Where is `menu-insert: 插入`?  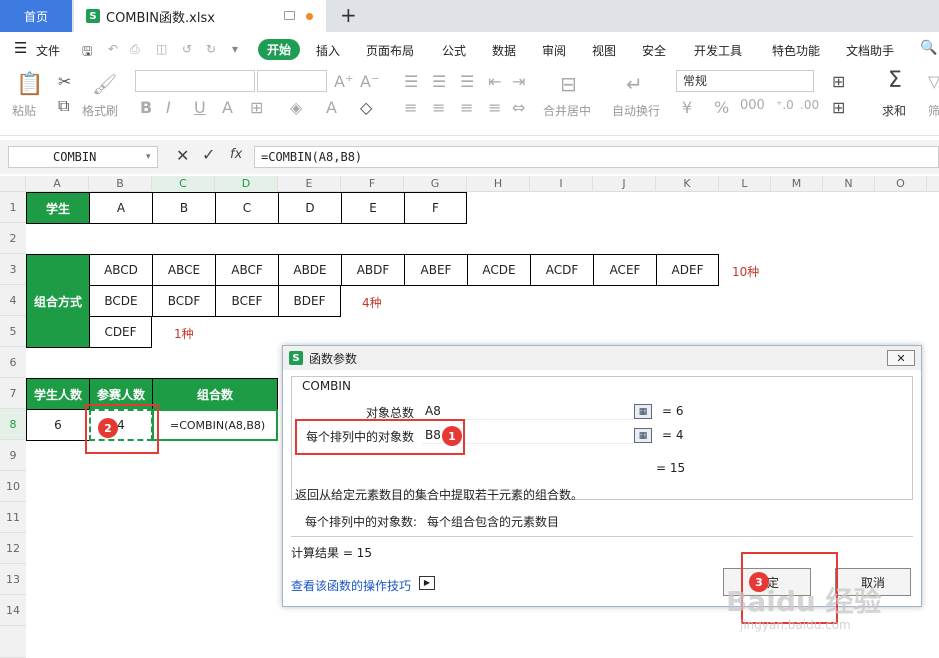 menu-insert: 插入 is located at coordinates (328, 50).